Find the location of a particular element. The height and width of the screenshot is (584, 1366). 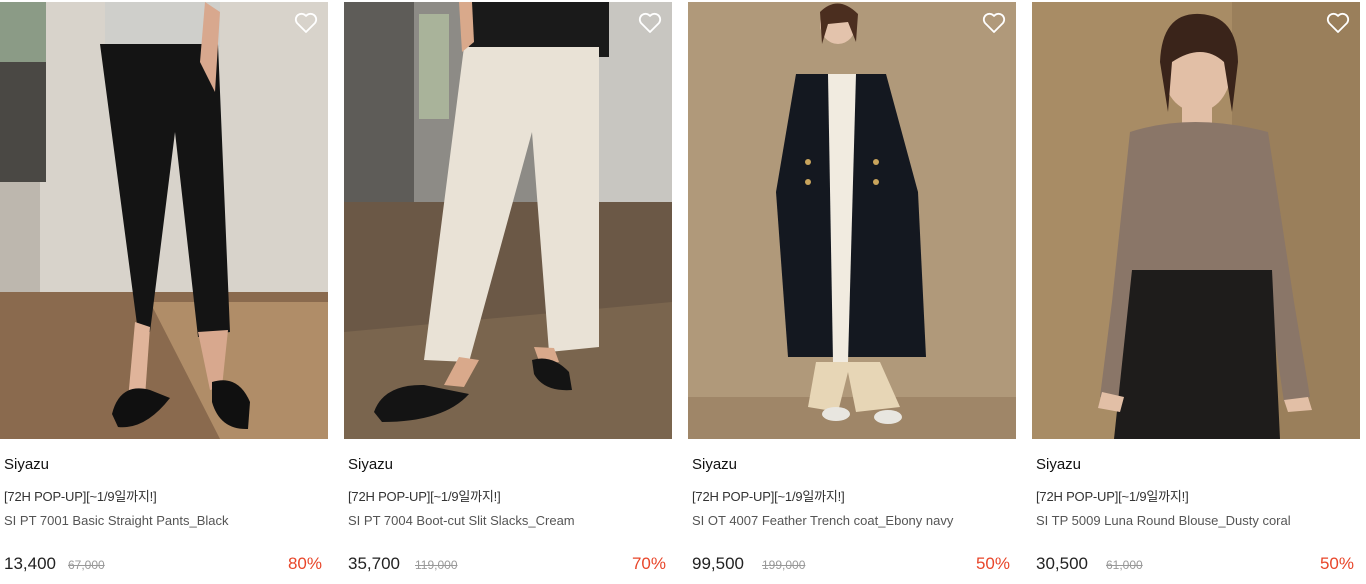

original-price: 199,000 is located at coordinates (784, 565).